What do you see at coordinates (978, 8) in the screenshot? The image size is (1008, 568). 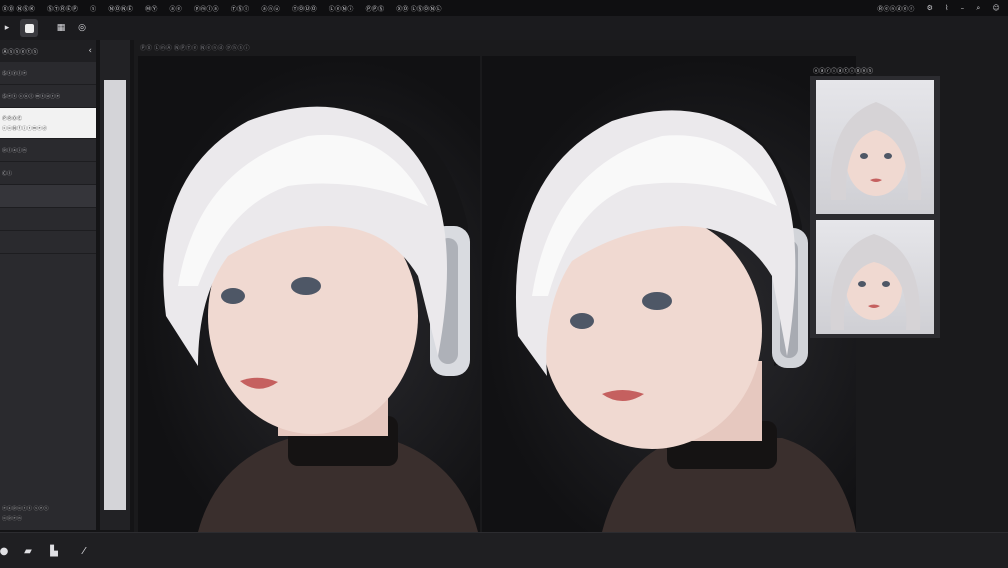 I see `search-icon: ⌕` at bounding box center [978, 8].